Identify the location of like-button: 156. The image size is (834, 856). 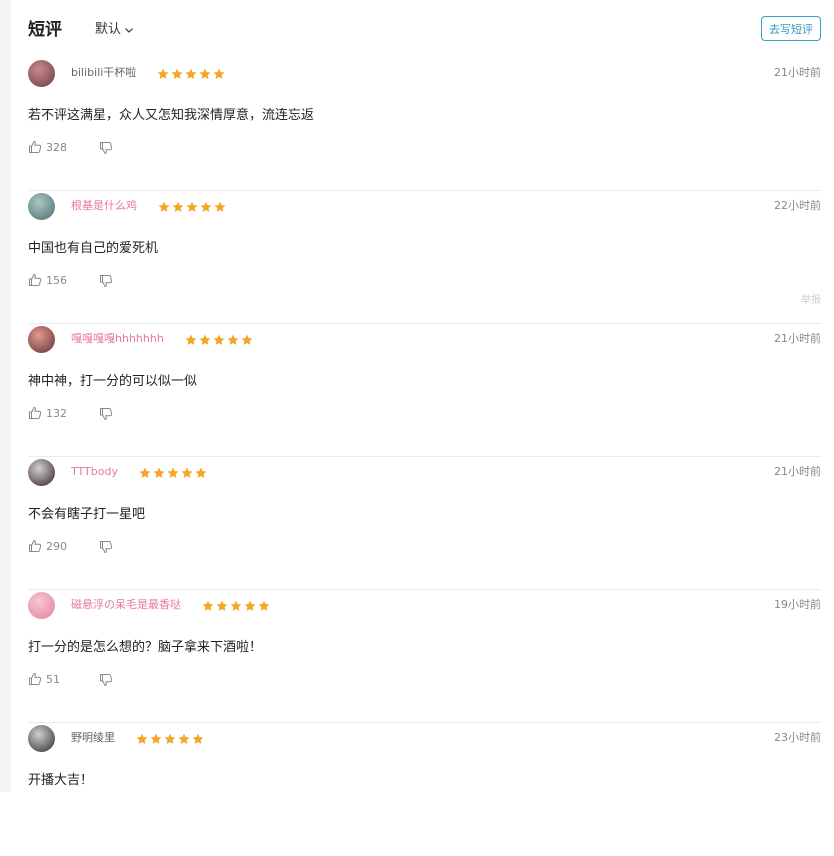
(47, 280).